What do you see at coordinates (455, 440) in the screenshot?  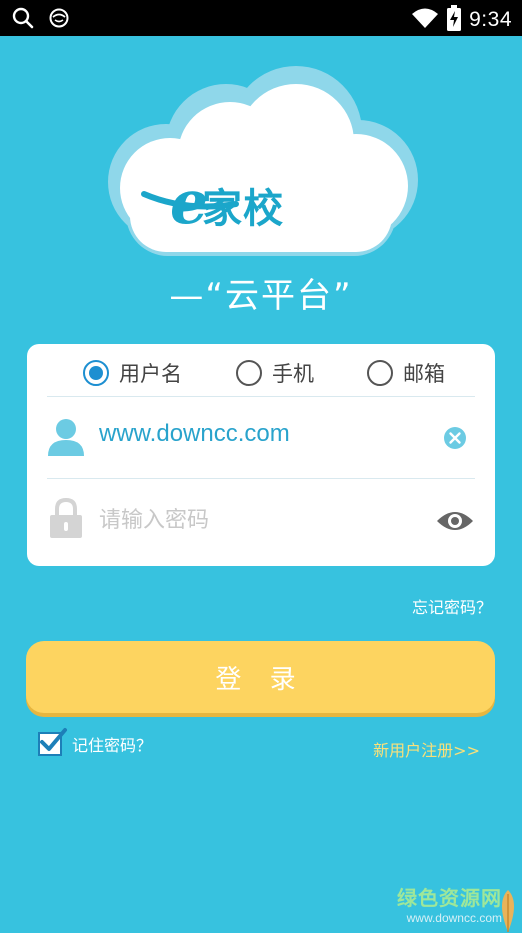 I see `clear-icon` at bounding box center [455, 440].